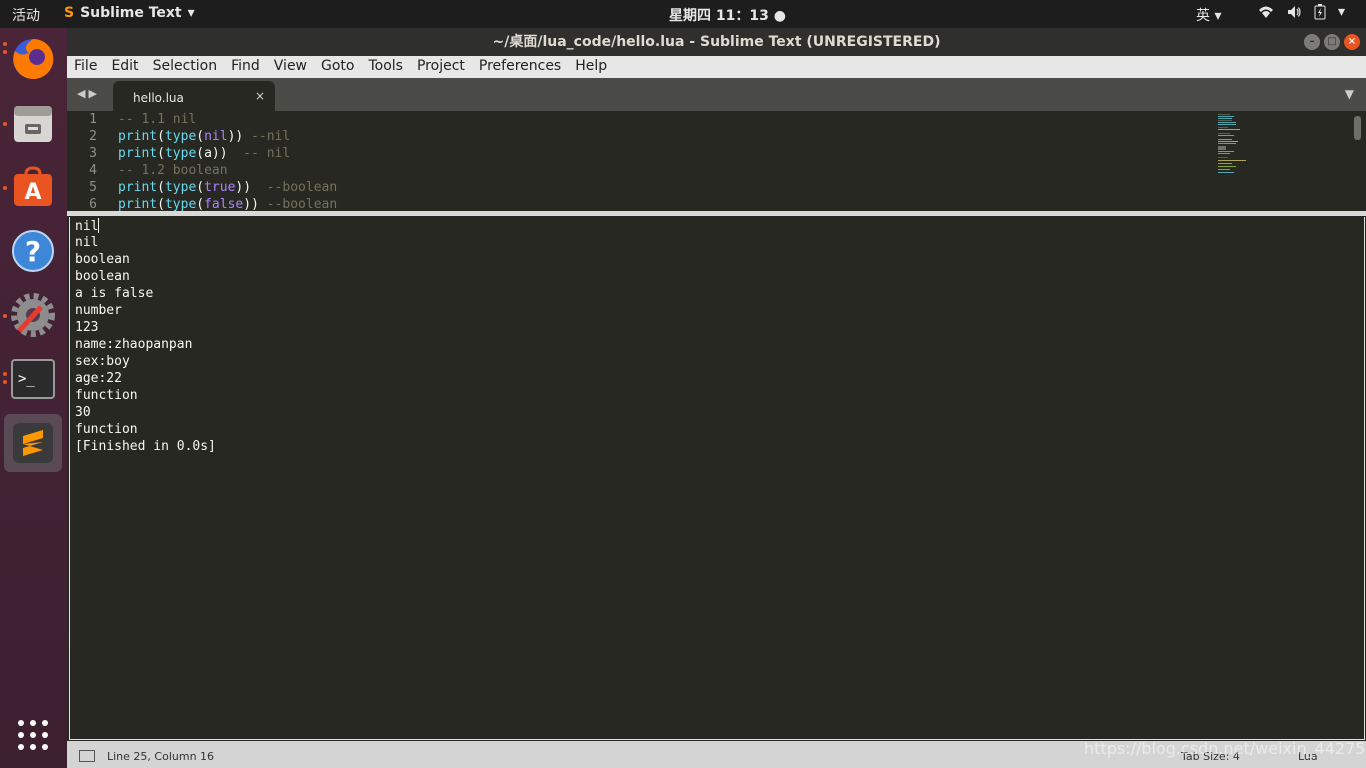 Image resolution: width=1366 pixels, height=768 pixels. Describe the element at coordinates (26, 15) in the screenshot. I see `activities-button: 活动` at that location.